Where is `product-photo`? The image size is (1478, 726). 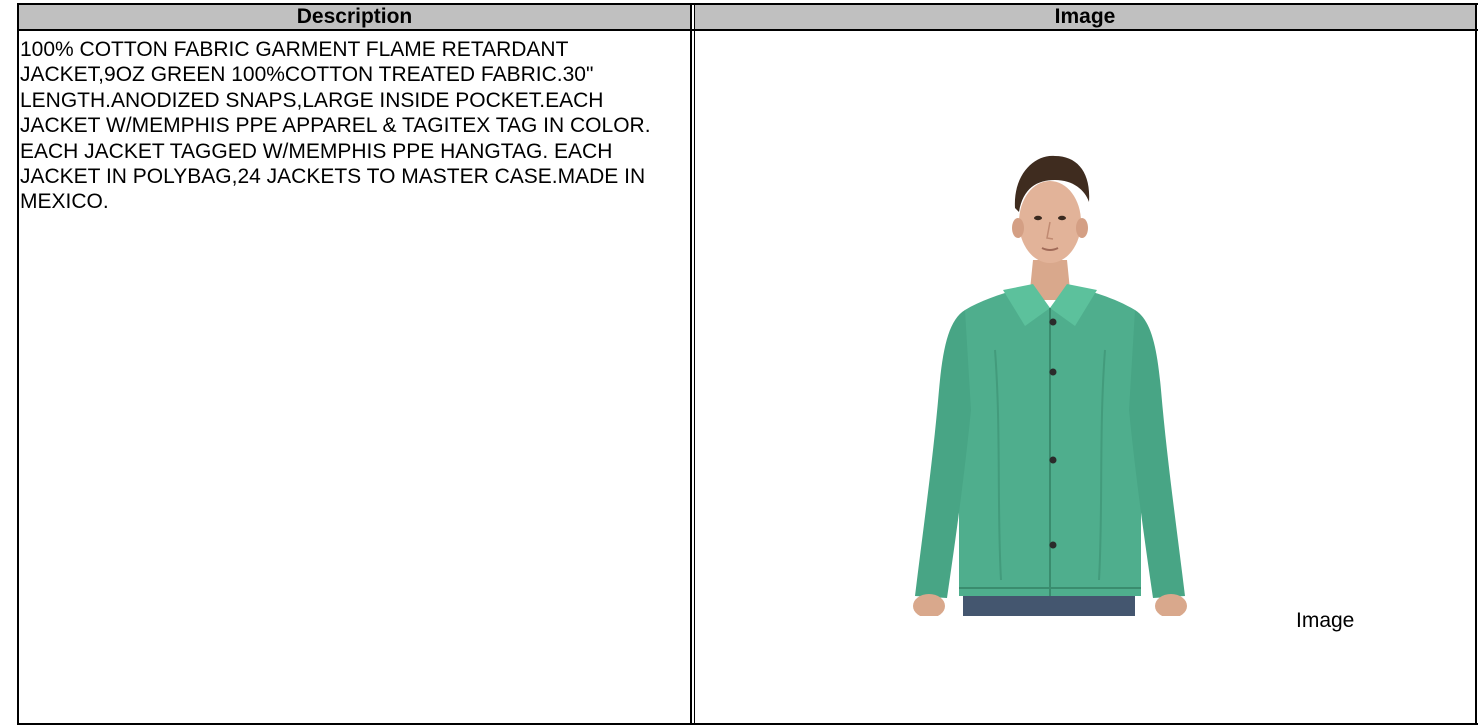 product-photo is located at coordinates (1050, 384).